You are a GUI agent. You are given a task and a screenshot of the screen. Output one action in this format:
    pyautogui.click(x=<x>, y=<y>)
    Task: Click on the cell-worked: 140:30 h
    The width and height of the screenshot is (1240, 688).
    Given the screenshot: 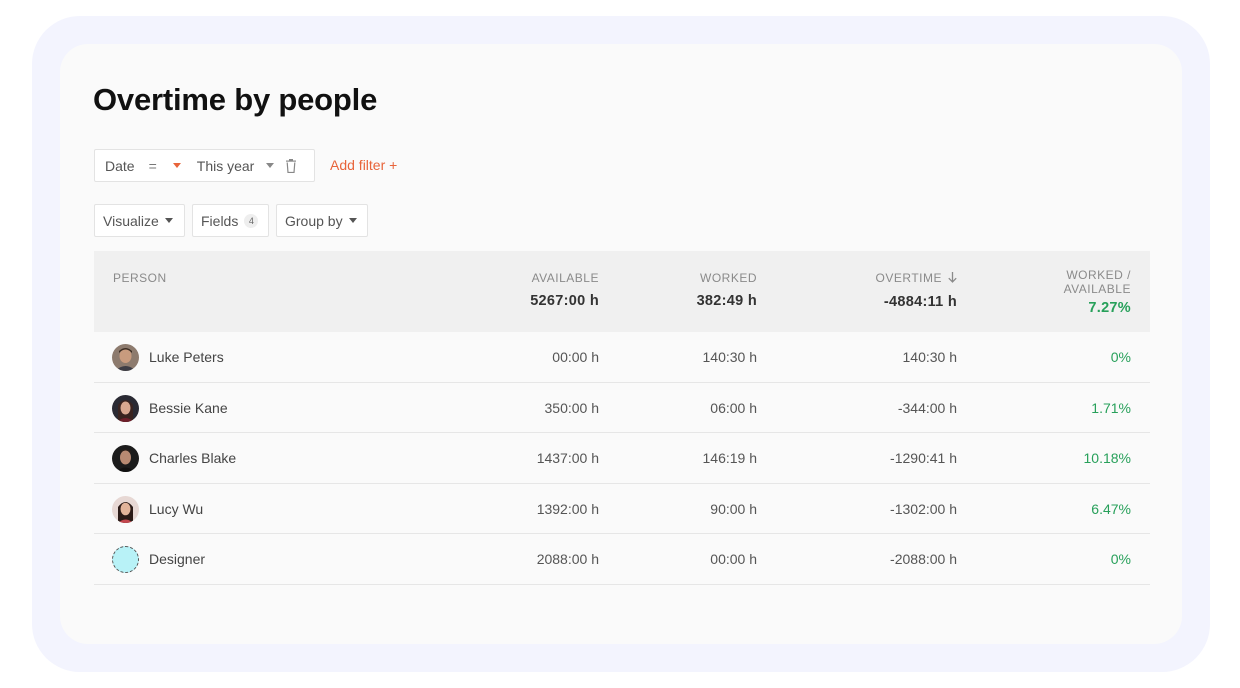 What is the action you would take?
    pyautogui.click(x=730, y=357)
    